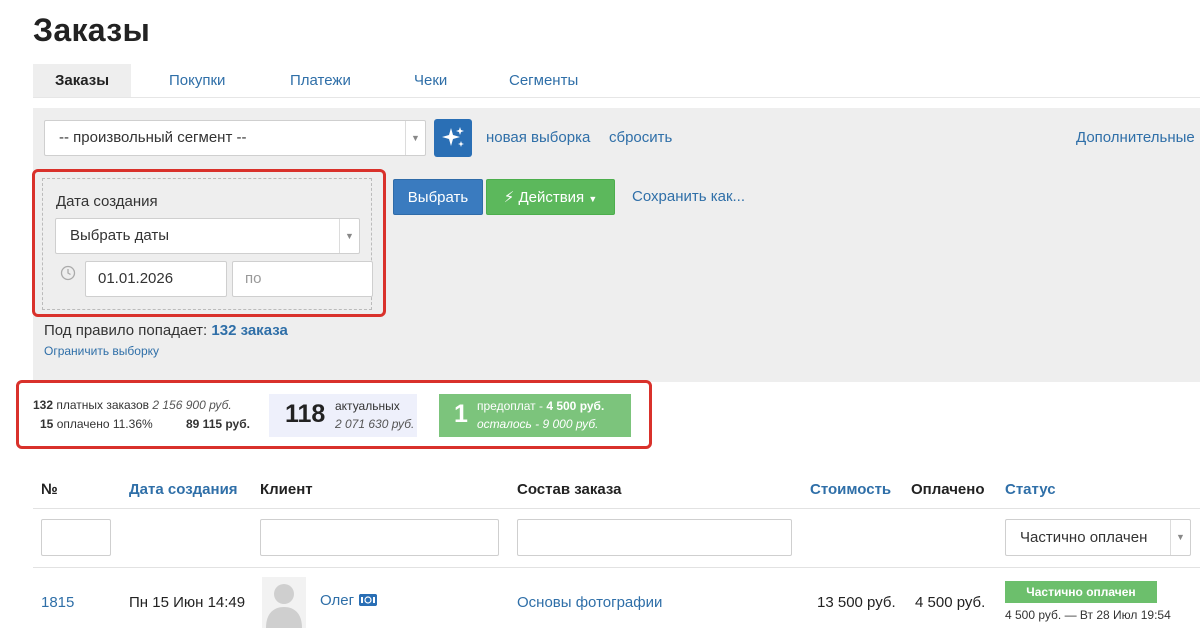 This screenshot has width=1200, height=634. I want to click on column-status: Статус, so click(1030, 489).